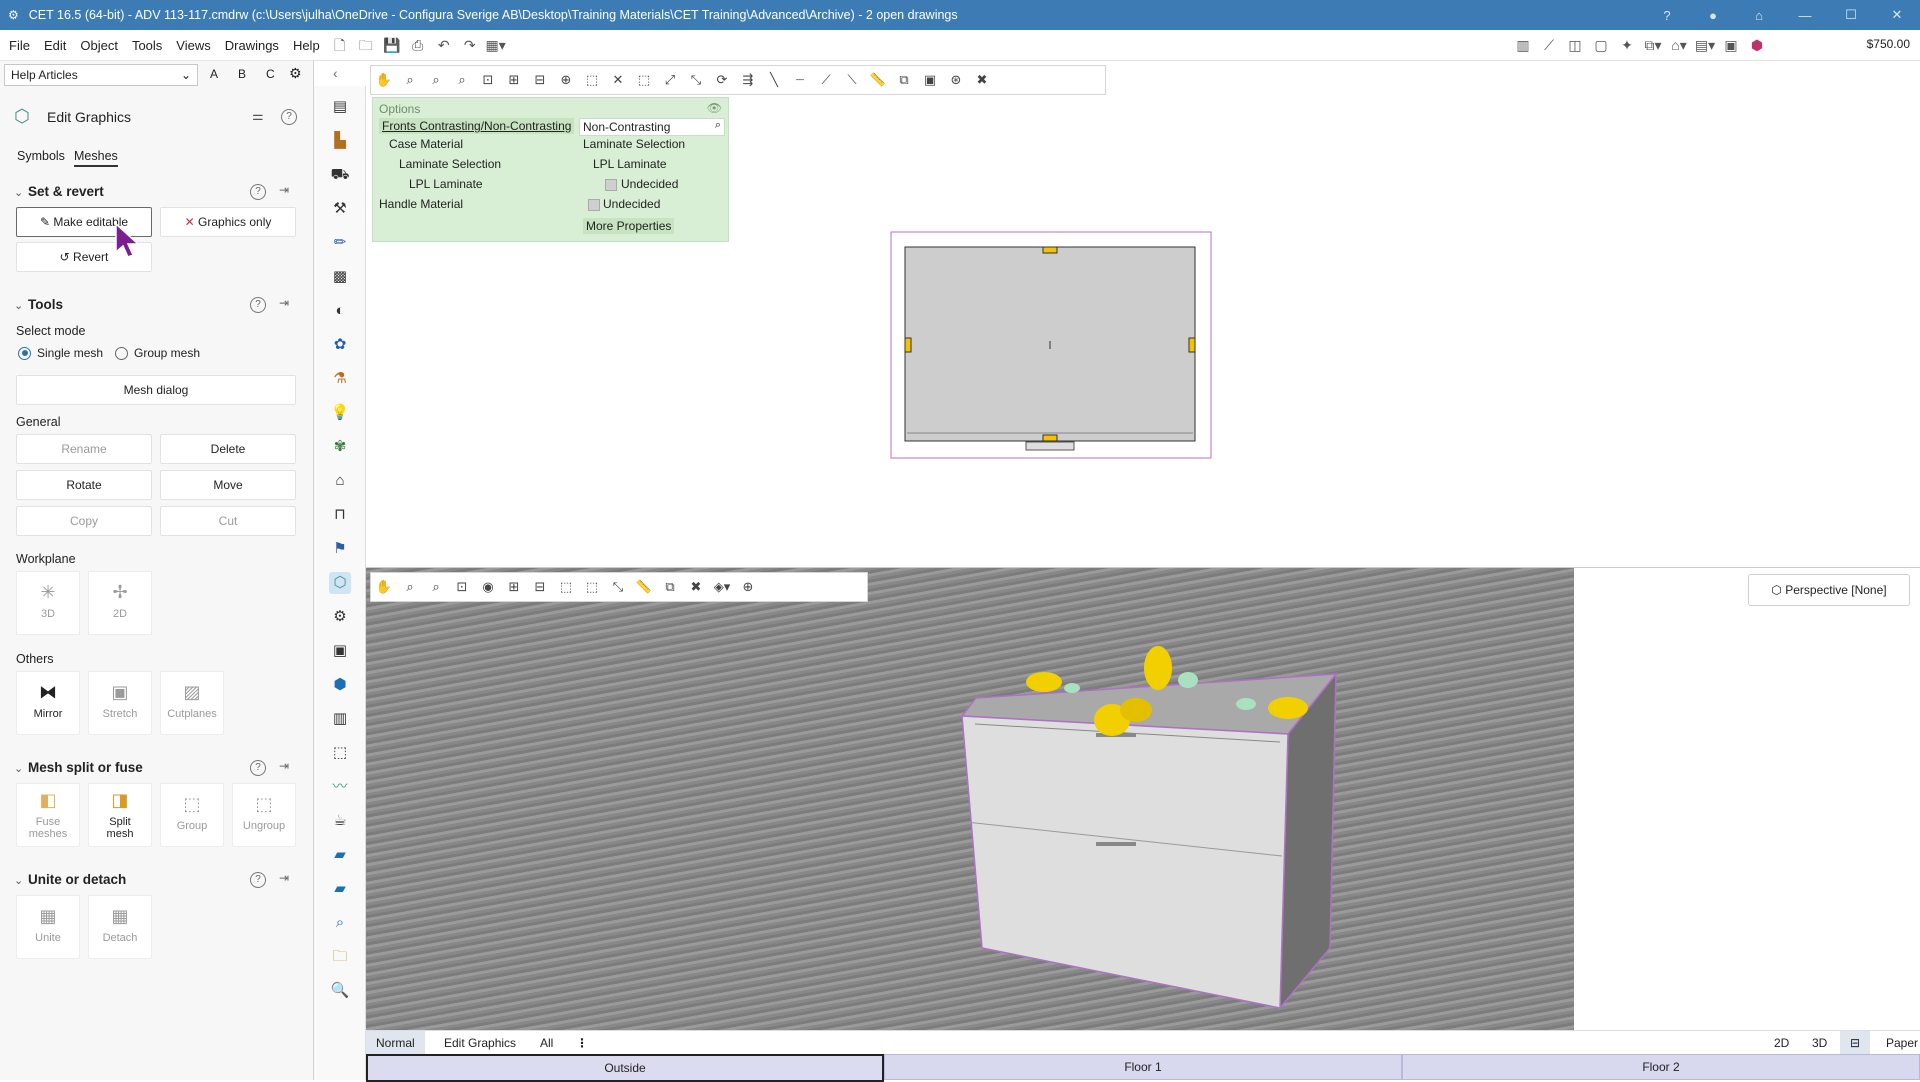  What do you see at coordinates (1851, 15) in the screenshot?
I see `maximize-button: ☐` at bounding box center [1851, 15].